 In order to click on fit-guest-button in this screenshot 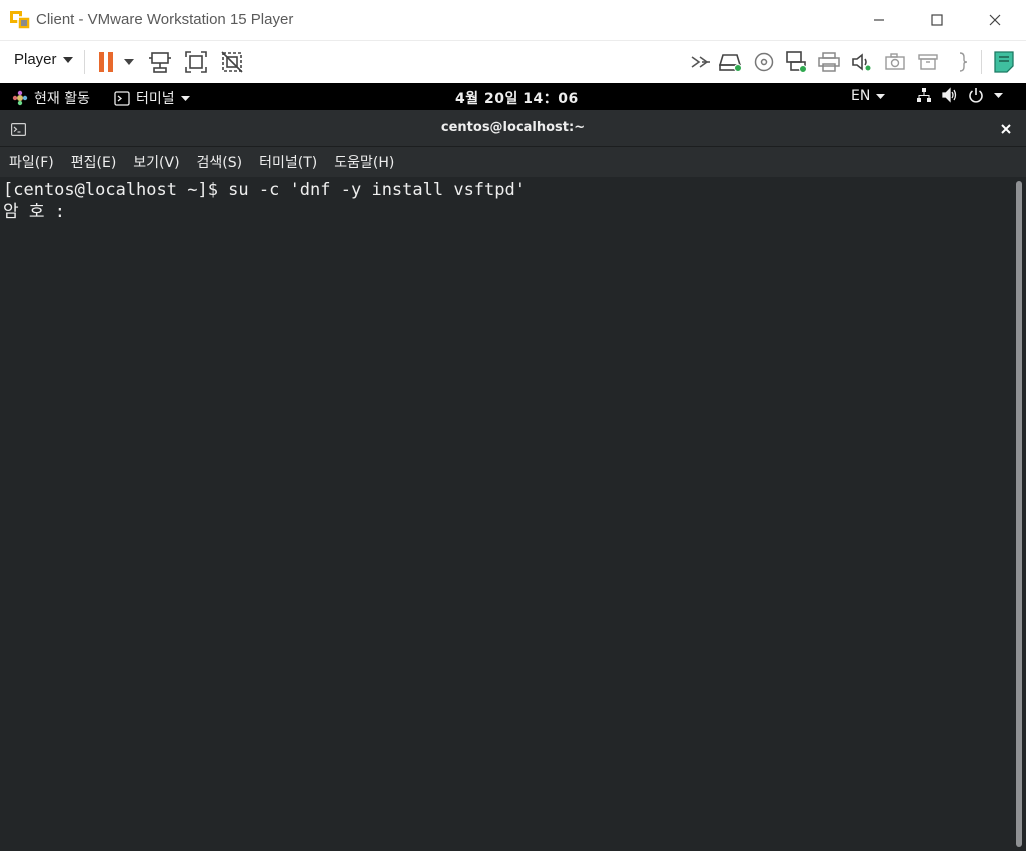, I will do `click(196, 62)`.